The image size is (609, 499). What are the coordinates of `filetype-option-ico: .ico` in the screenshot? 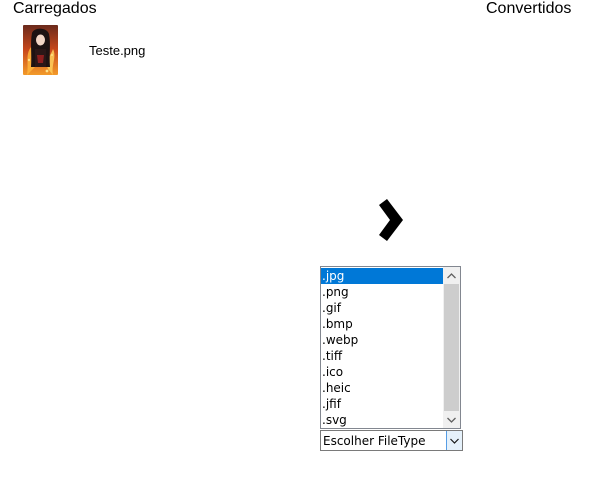 It's located at (383, 372).